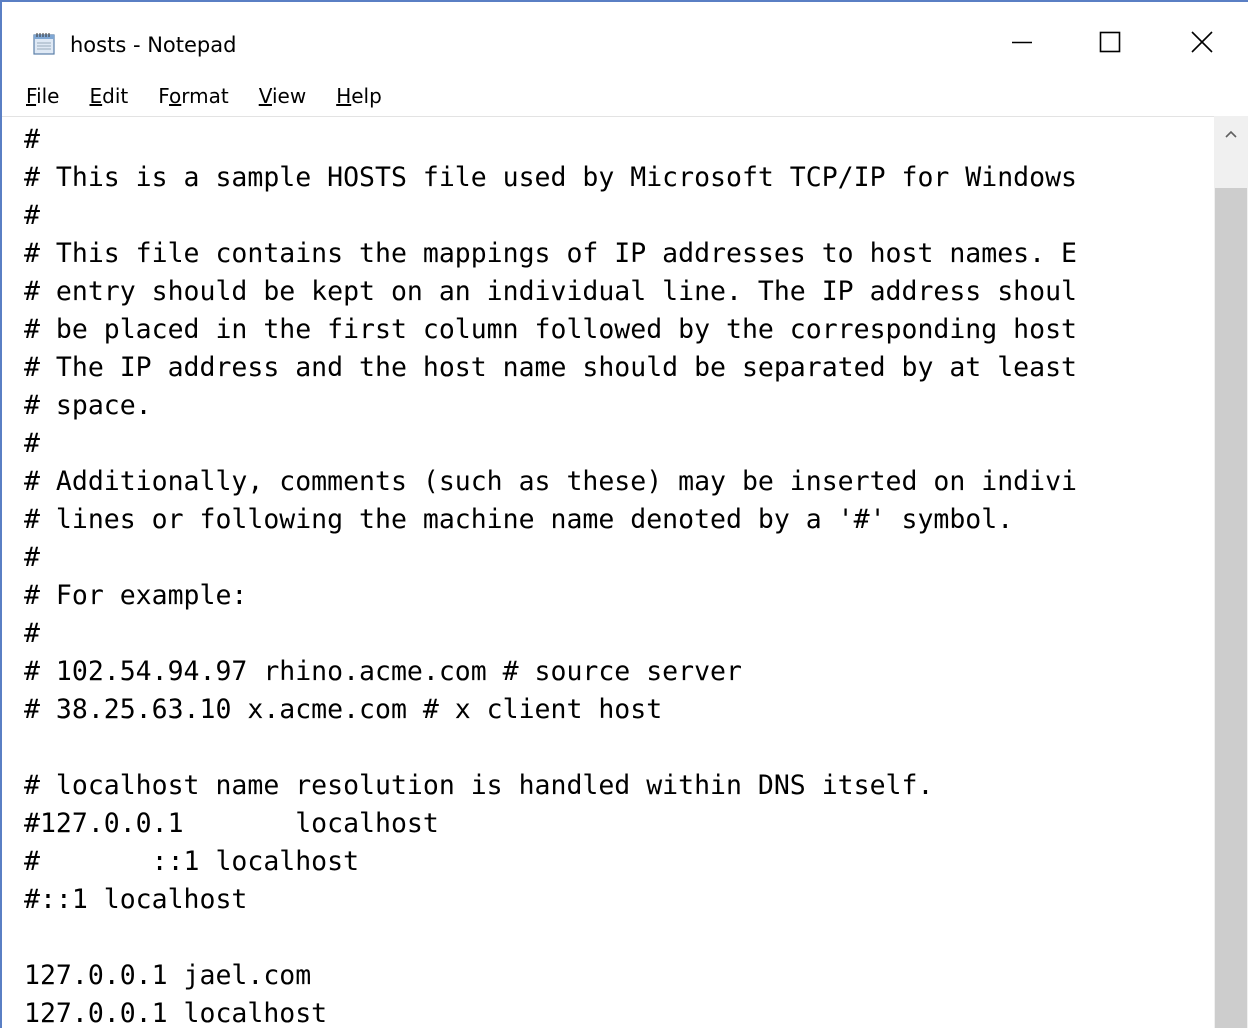 Image resolution: width=1248 pixels, height=1028 pixels. Describe the element at coordinates (31, 96) in the screenshot. I see `menu-file-accel: F` at that location.